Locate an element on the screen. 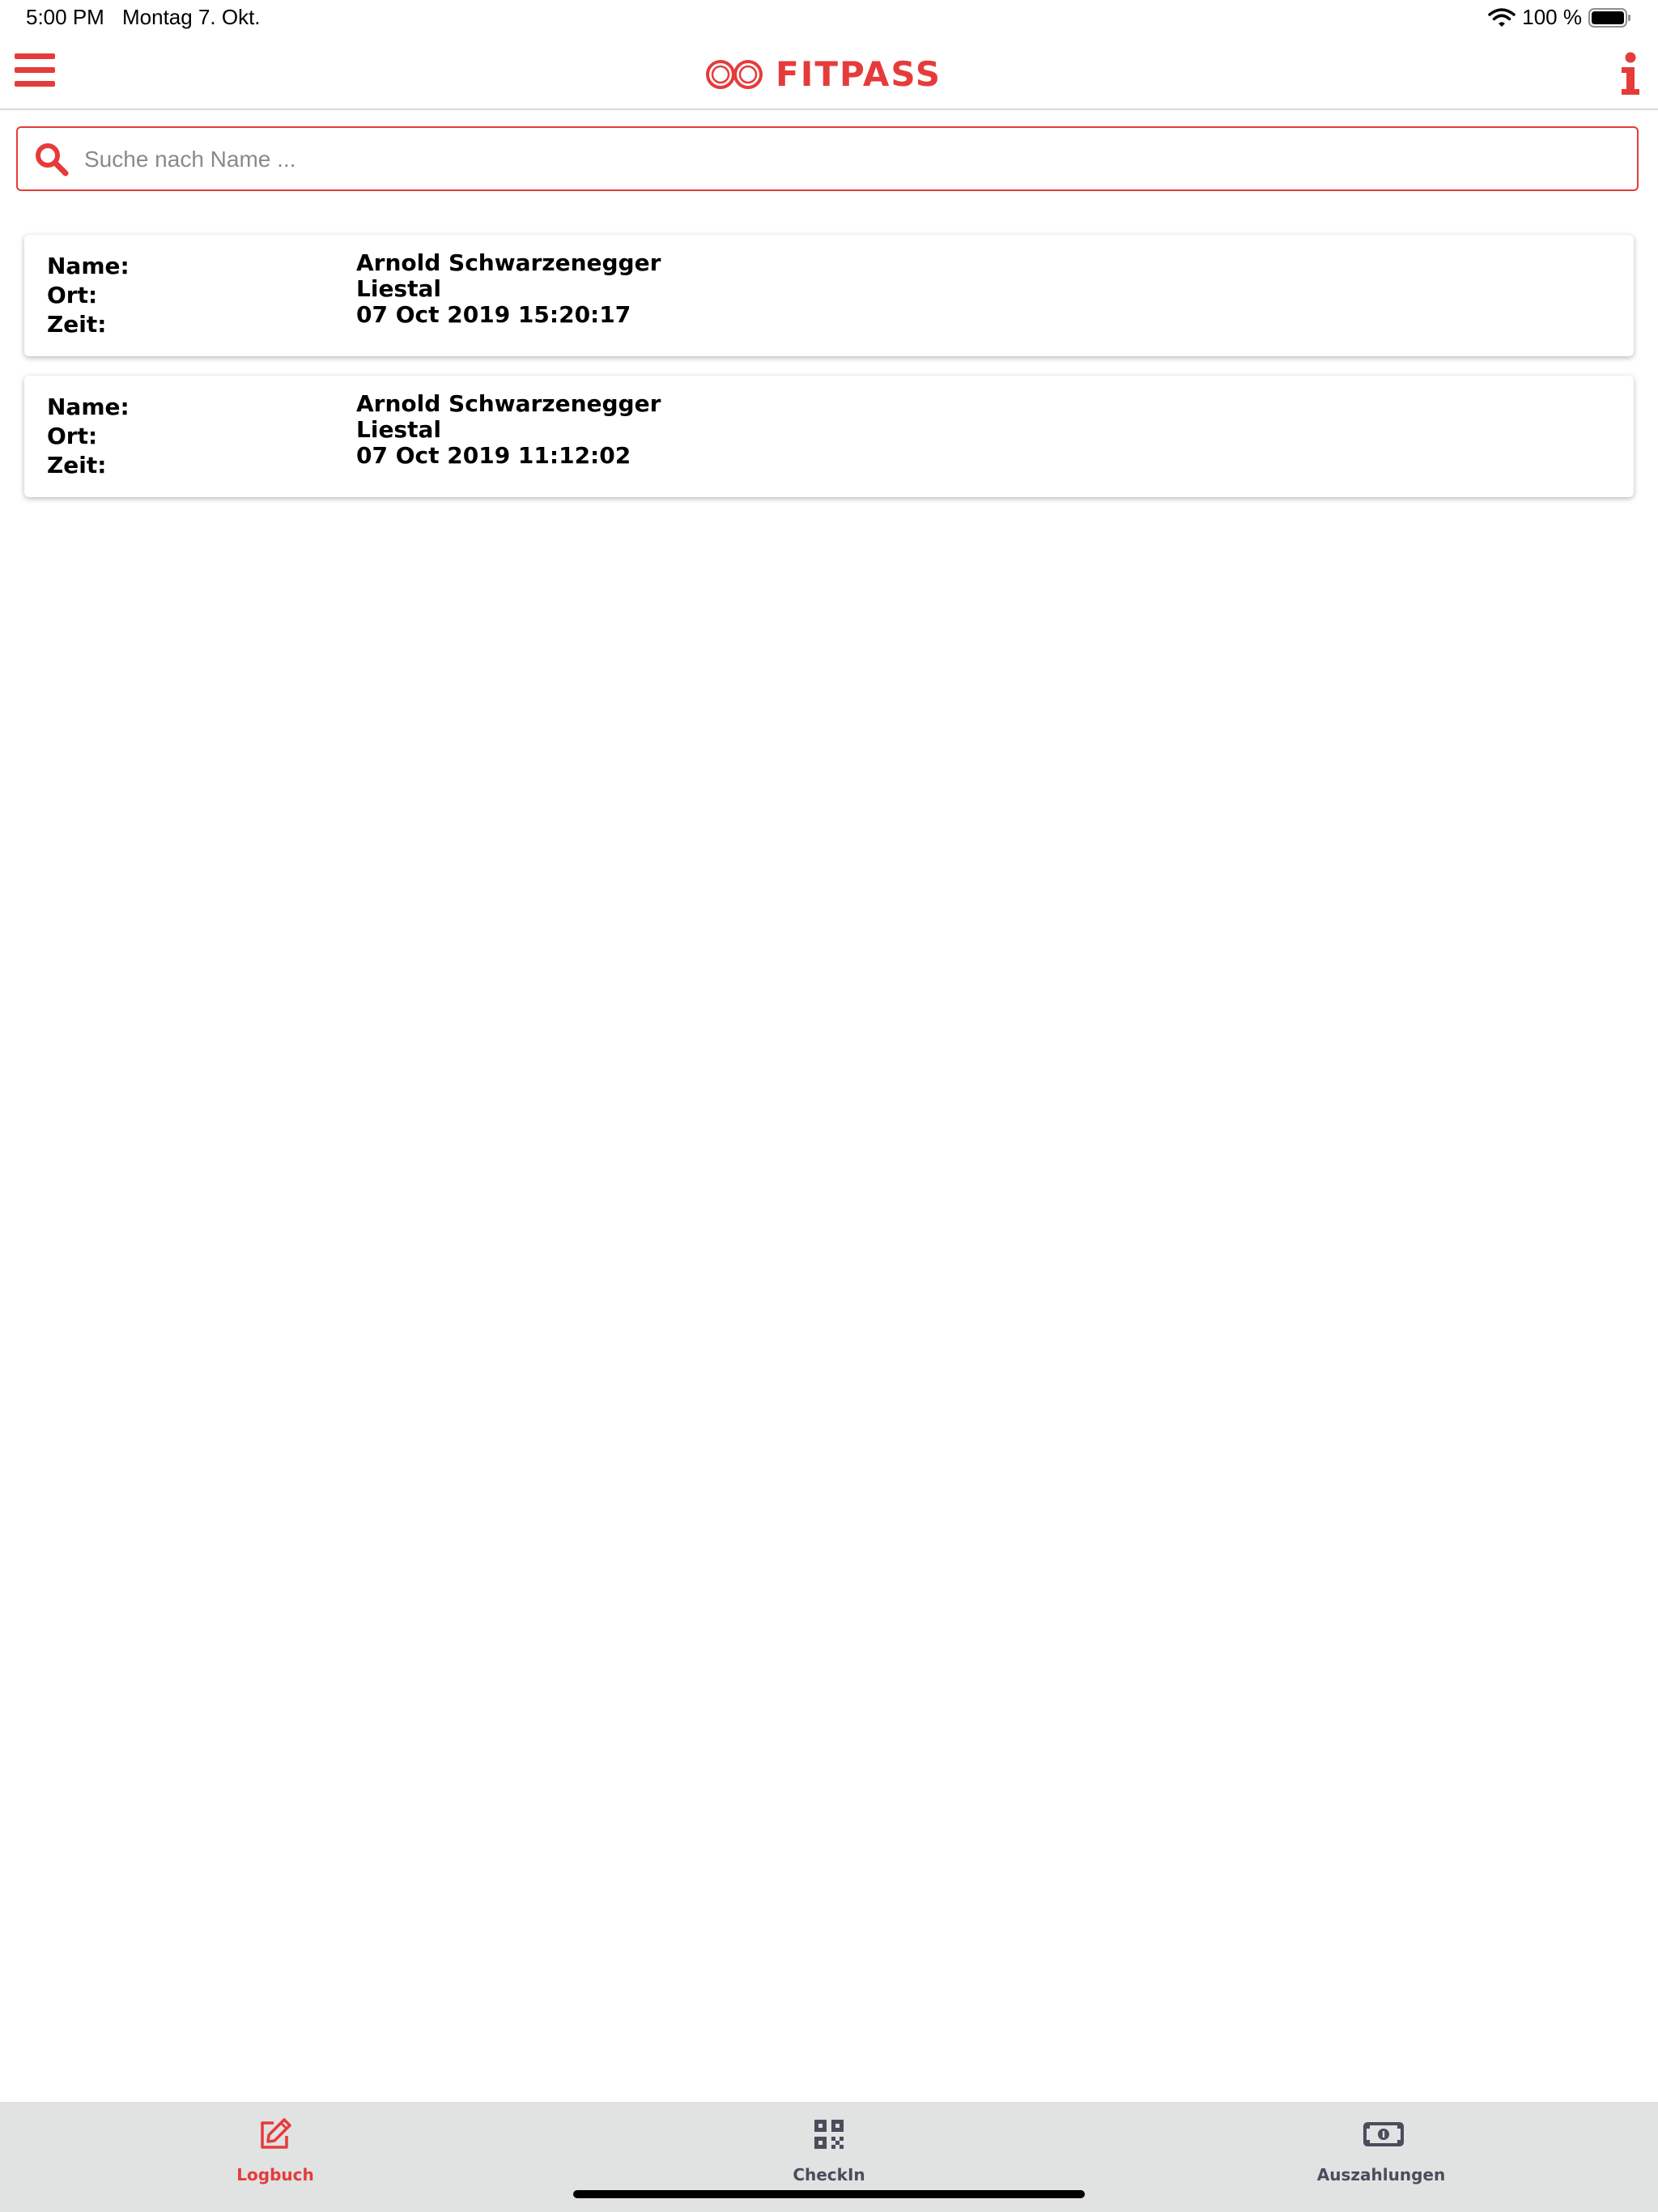 The height and width of the screenshot is (2212, 1658). money-bill-icon is located at coordinates (1383, 2134).